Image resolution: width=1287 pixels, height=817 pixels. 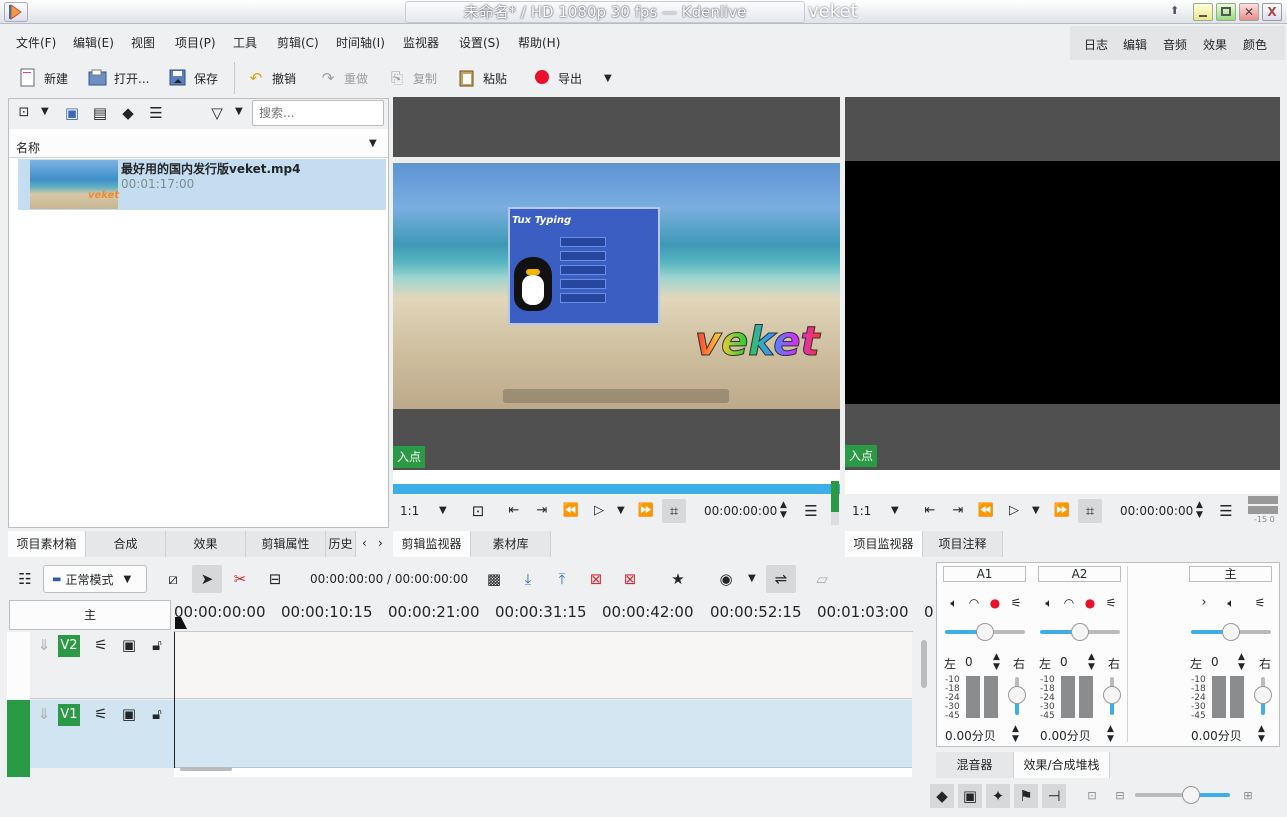 What do you see at coordinates (217, 113) in the screenshot?
I see `filter-icon: ▽` at bounding box center [217, 113].